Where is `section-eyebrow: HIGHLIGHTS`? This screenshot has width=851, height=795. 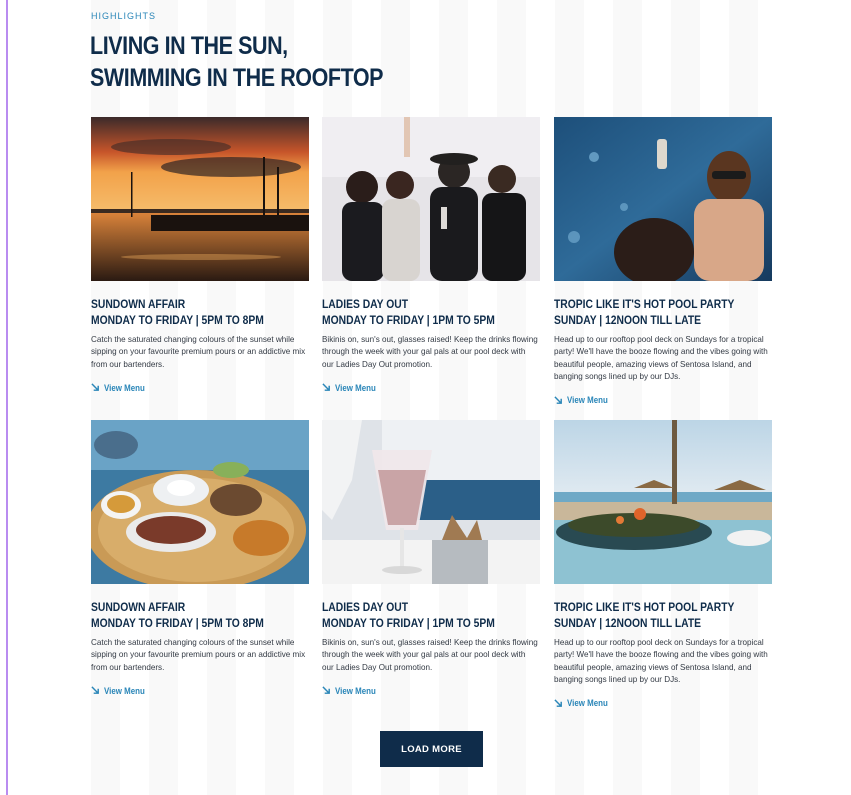
section-eyebrow: HIGHLIGHTS is located at coordinates (124, 16).